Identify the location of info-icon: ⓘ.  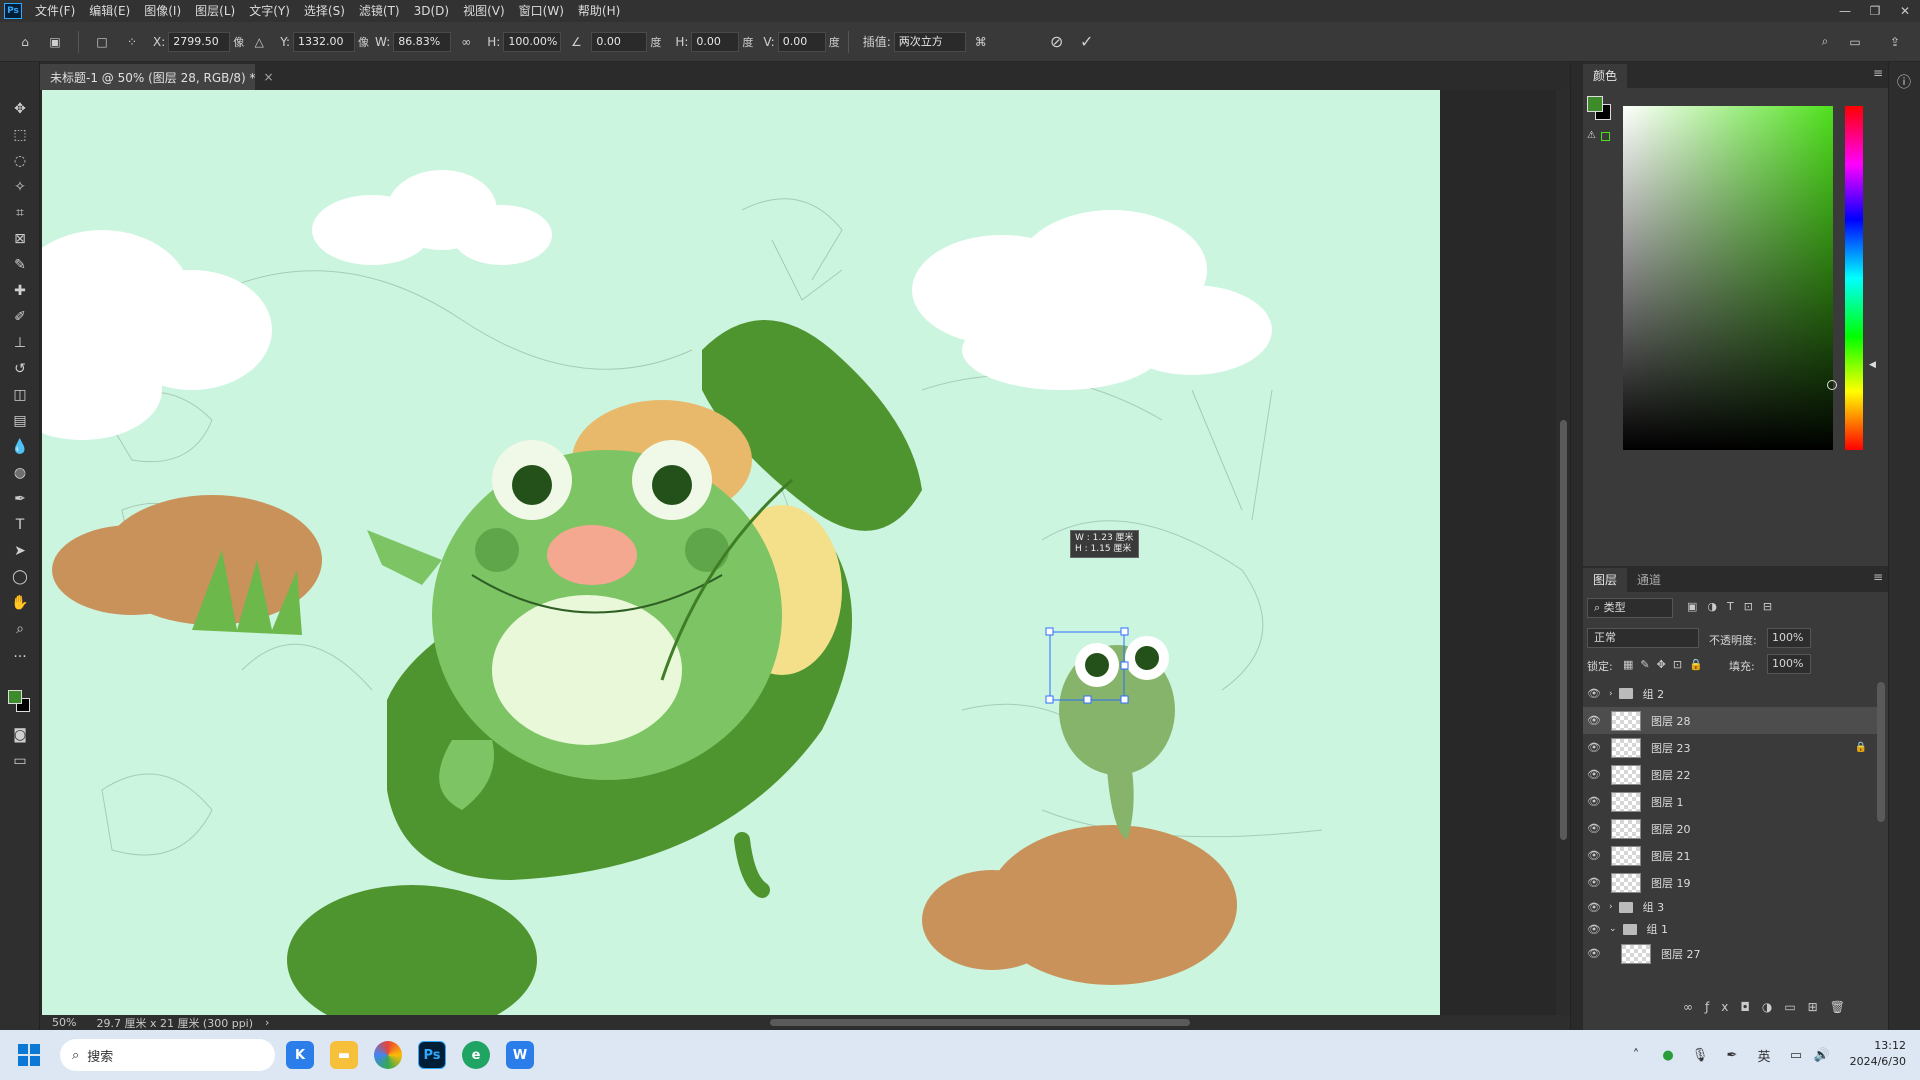
(1904, 82).